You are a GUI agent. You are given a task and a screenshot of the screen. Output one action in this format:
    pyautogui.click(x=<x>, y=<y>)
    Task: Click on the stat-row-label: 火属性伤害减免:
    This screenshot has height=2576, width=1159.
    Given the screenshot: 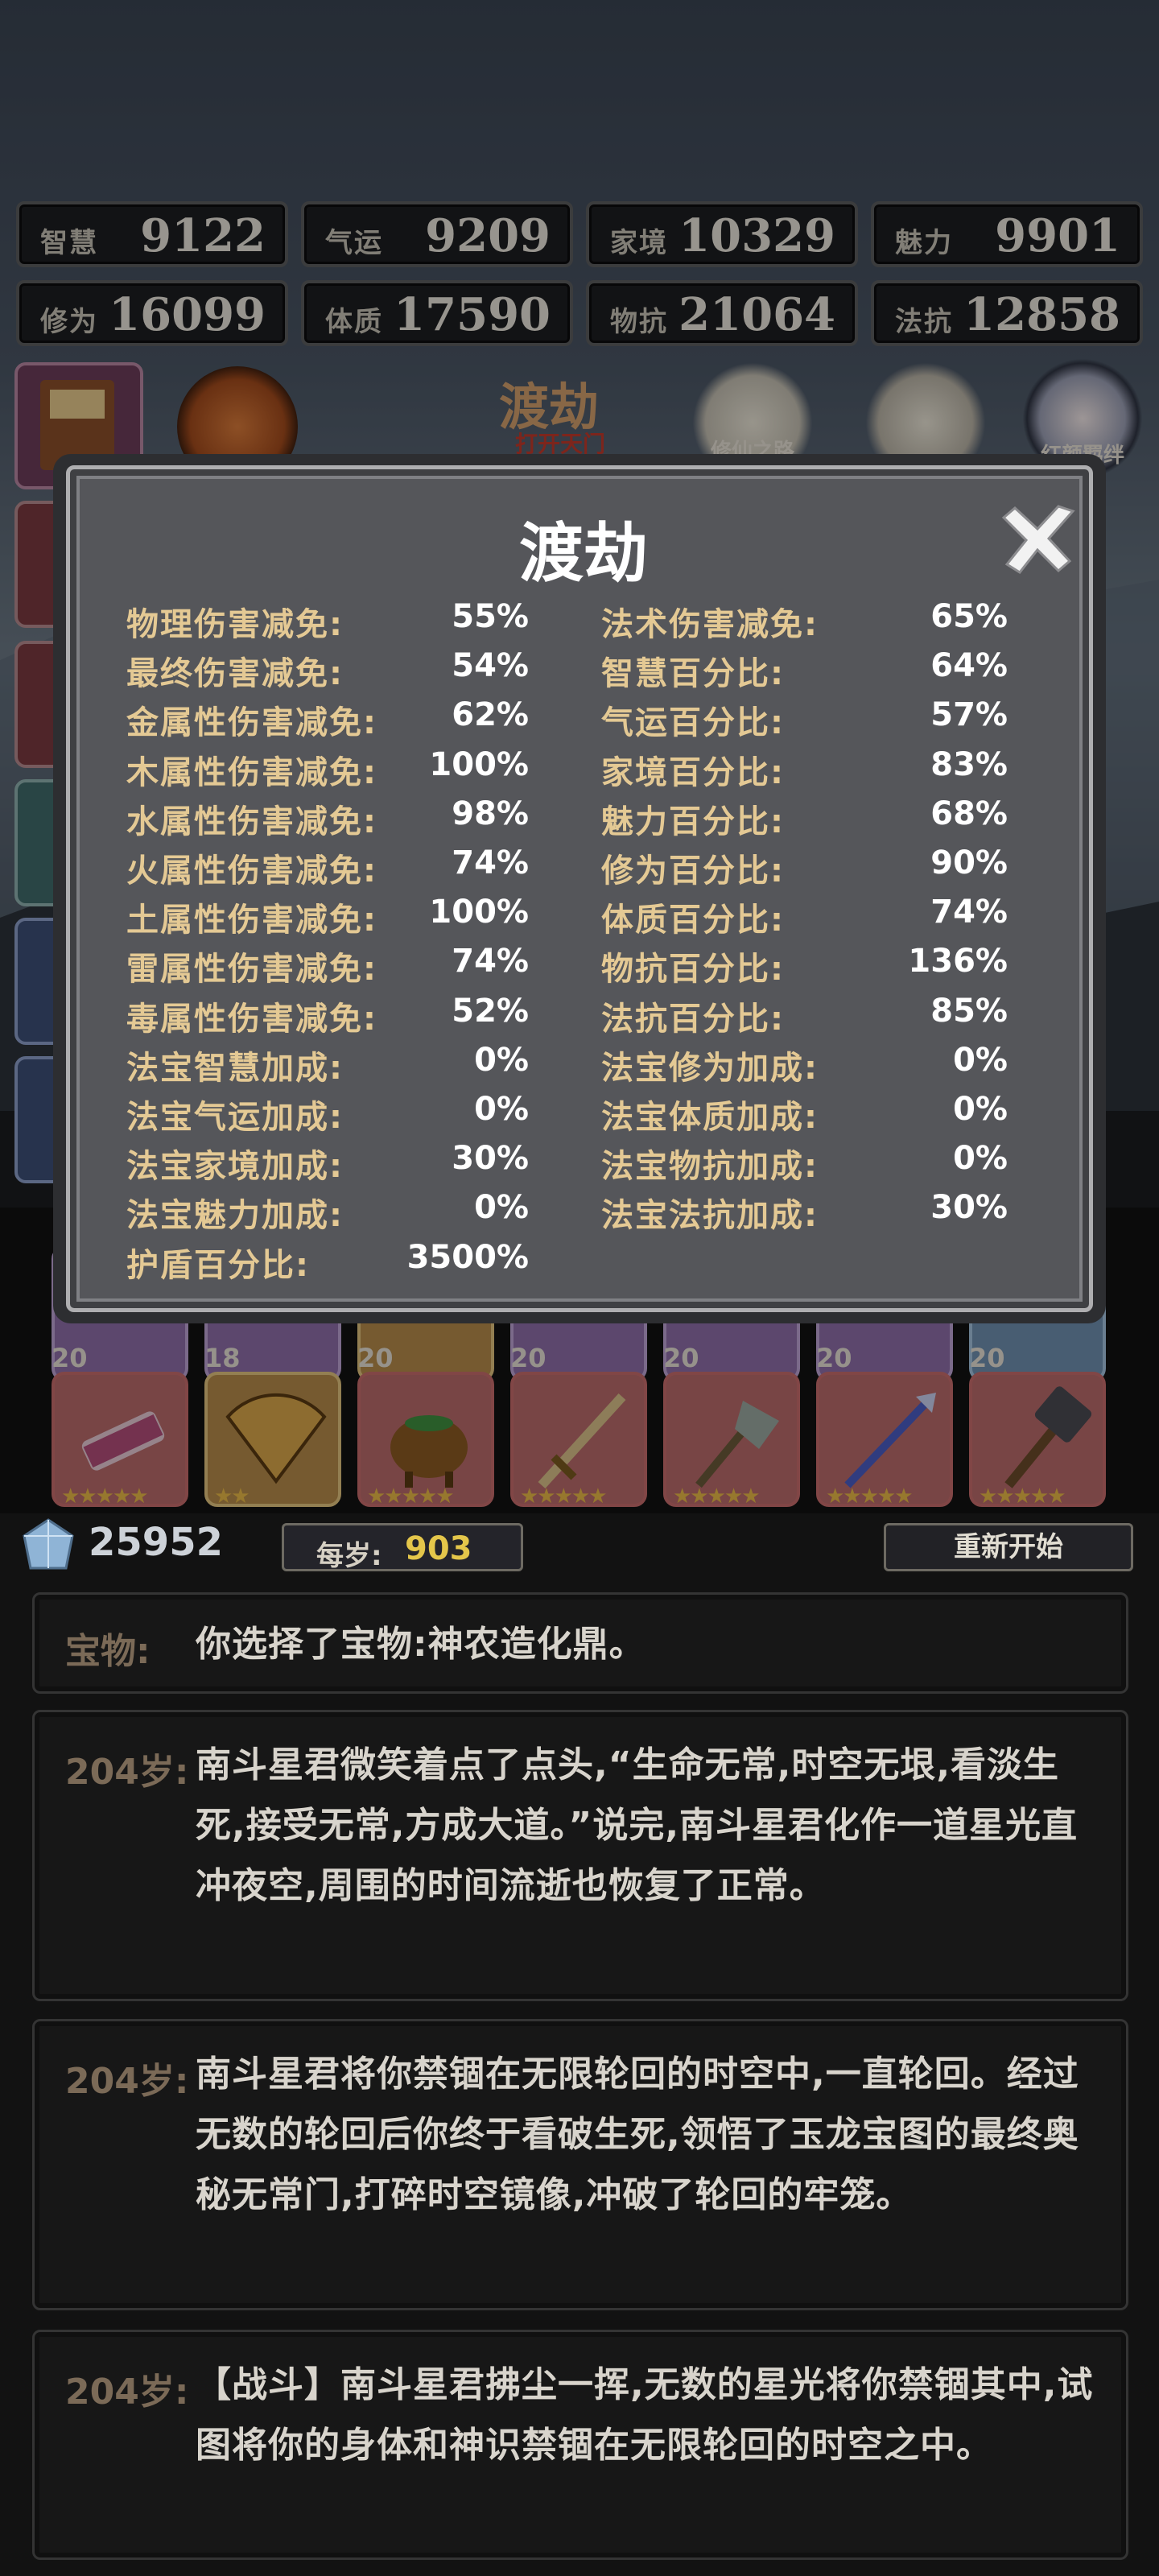 What is the action you would take?
    pyautogui.click(x=251, y=871)
    